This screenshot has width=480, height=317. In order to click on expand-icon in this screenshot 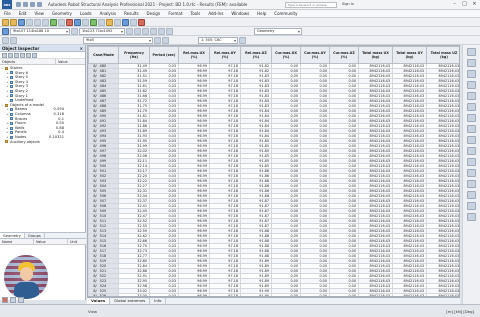, I will do `click(10, 55)`.